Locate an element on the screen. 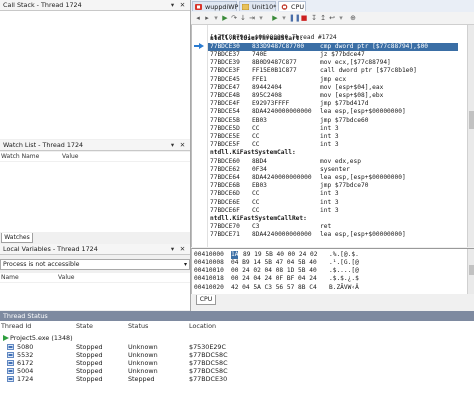 This screenshot has width=474, height=400. disassembly-line: 77BDCE5B EB03 jmp $77bdce60 is located at coordinates (333, 121).